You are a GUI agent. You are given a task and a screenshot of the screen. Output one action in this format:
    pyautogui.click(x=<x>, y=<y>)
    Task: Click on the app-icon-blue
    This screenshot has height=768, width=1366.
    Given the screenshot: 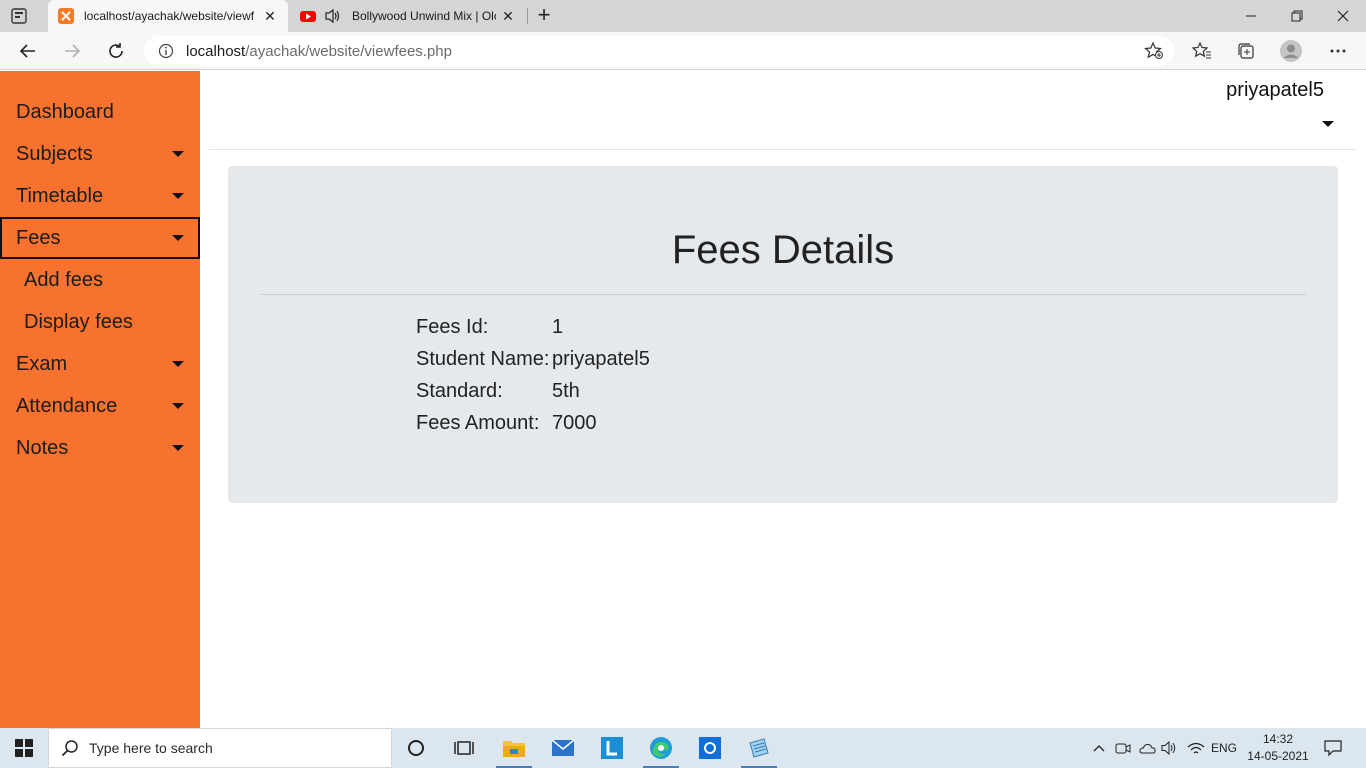 What is the action you would take?
    pyautogui.click(x=710, y=748)
    